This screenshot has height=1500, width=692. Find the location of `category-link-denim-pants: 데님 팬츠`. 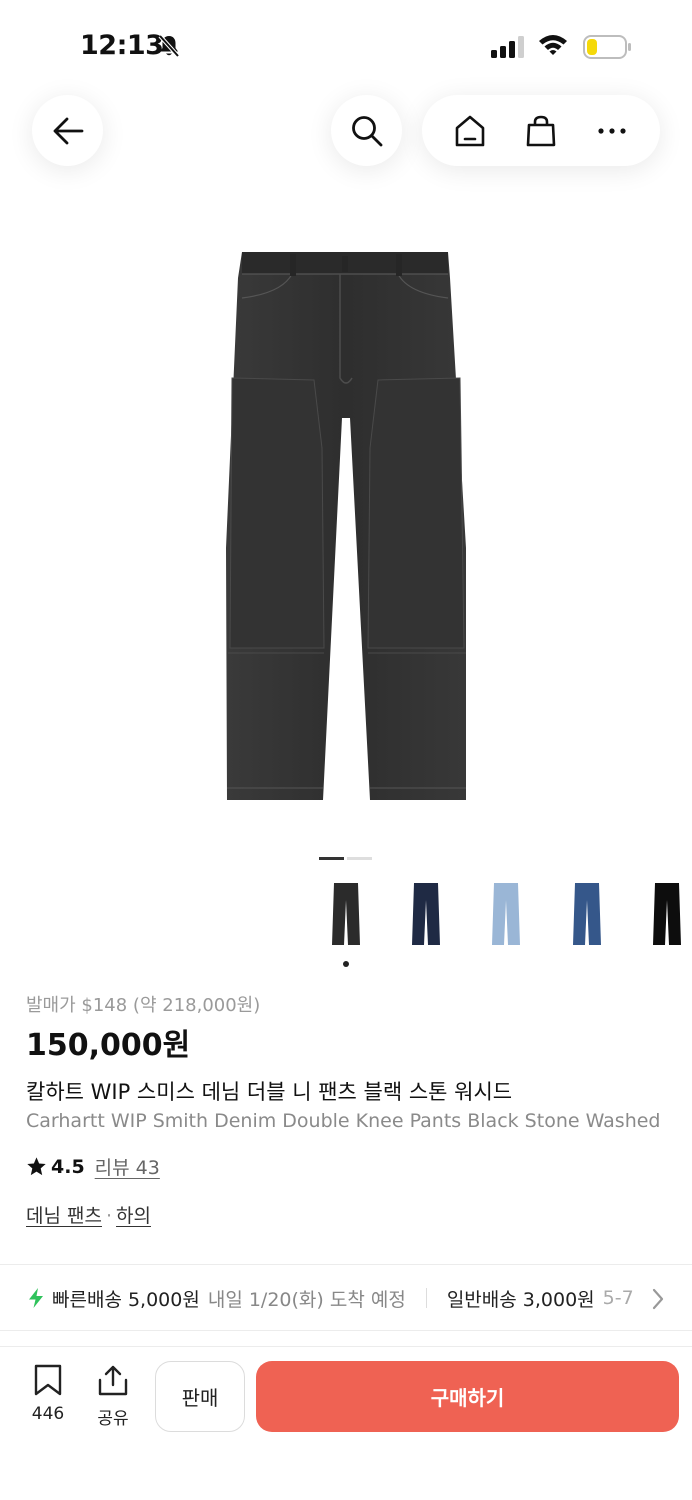

category-link-denim-pants: 데님 팬츠 is located at coordinates (64, 1216).